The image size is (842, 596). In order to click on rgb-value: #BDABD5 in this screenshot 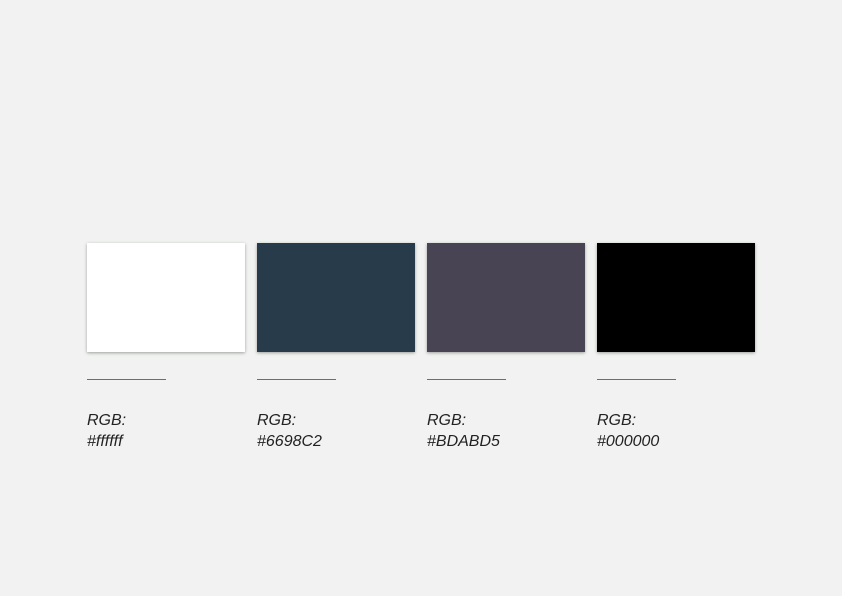, I will do `click(463, 441)`.